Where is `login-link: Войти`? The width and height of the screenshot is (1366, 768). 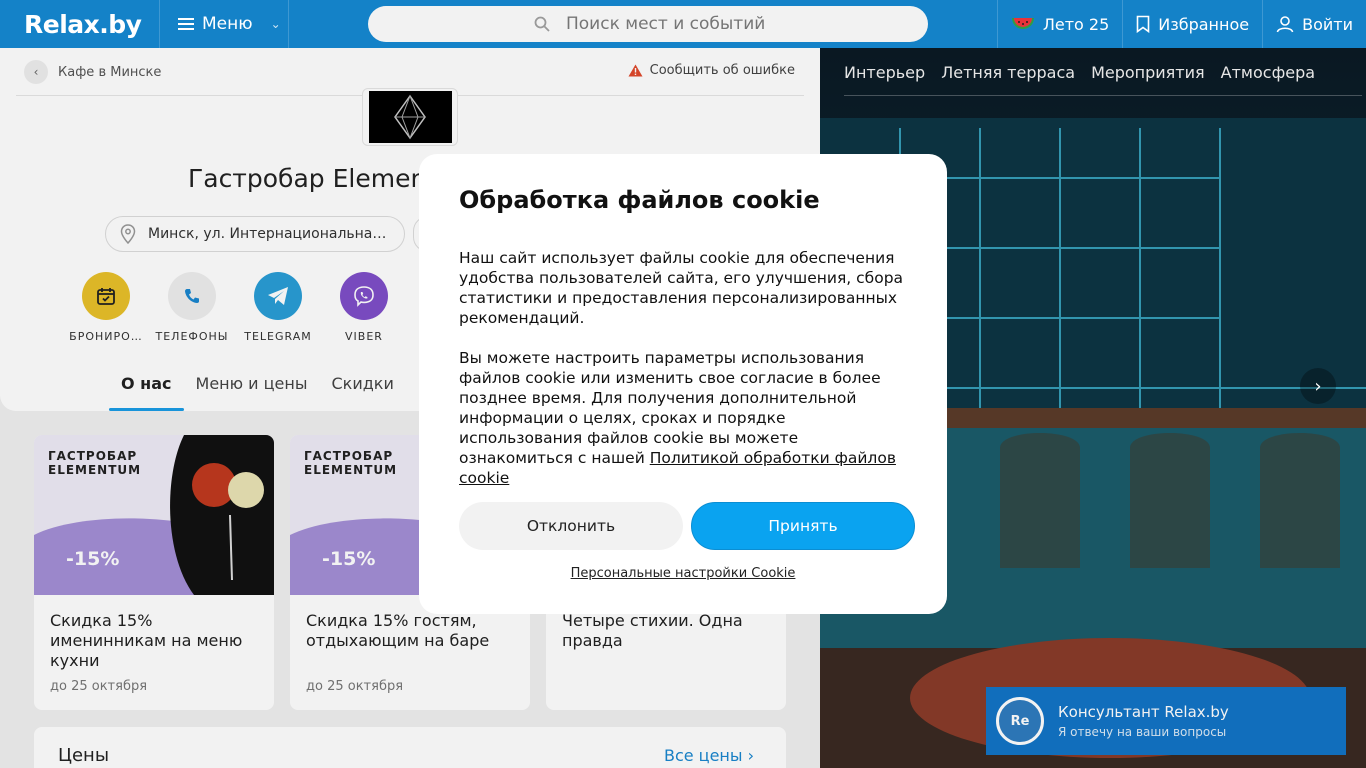 login-link: Войти is located at coordinates (1314, 24).